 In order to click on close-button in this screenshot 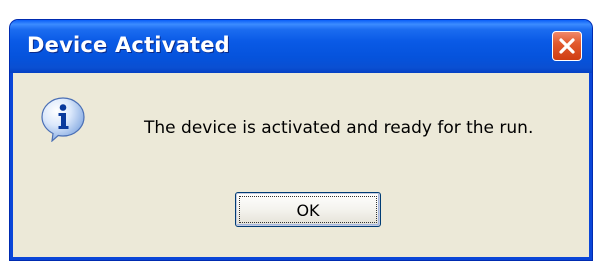, I will do `click(567, 46)`.